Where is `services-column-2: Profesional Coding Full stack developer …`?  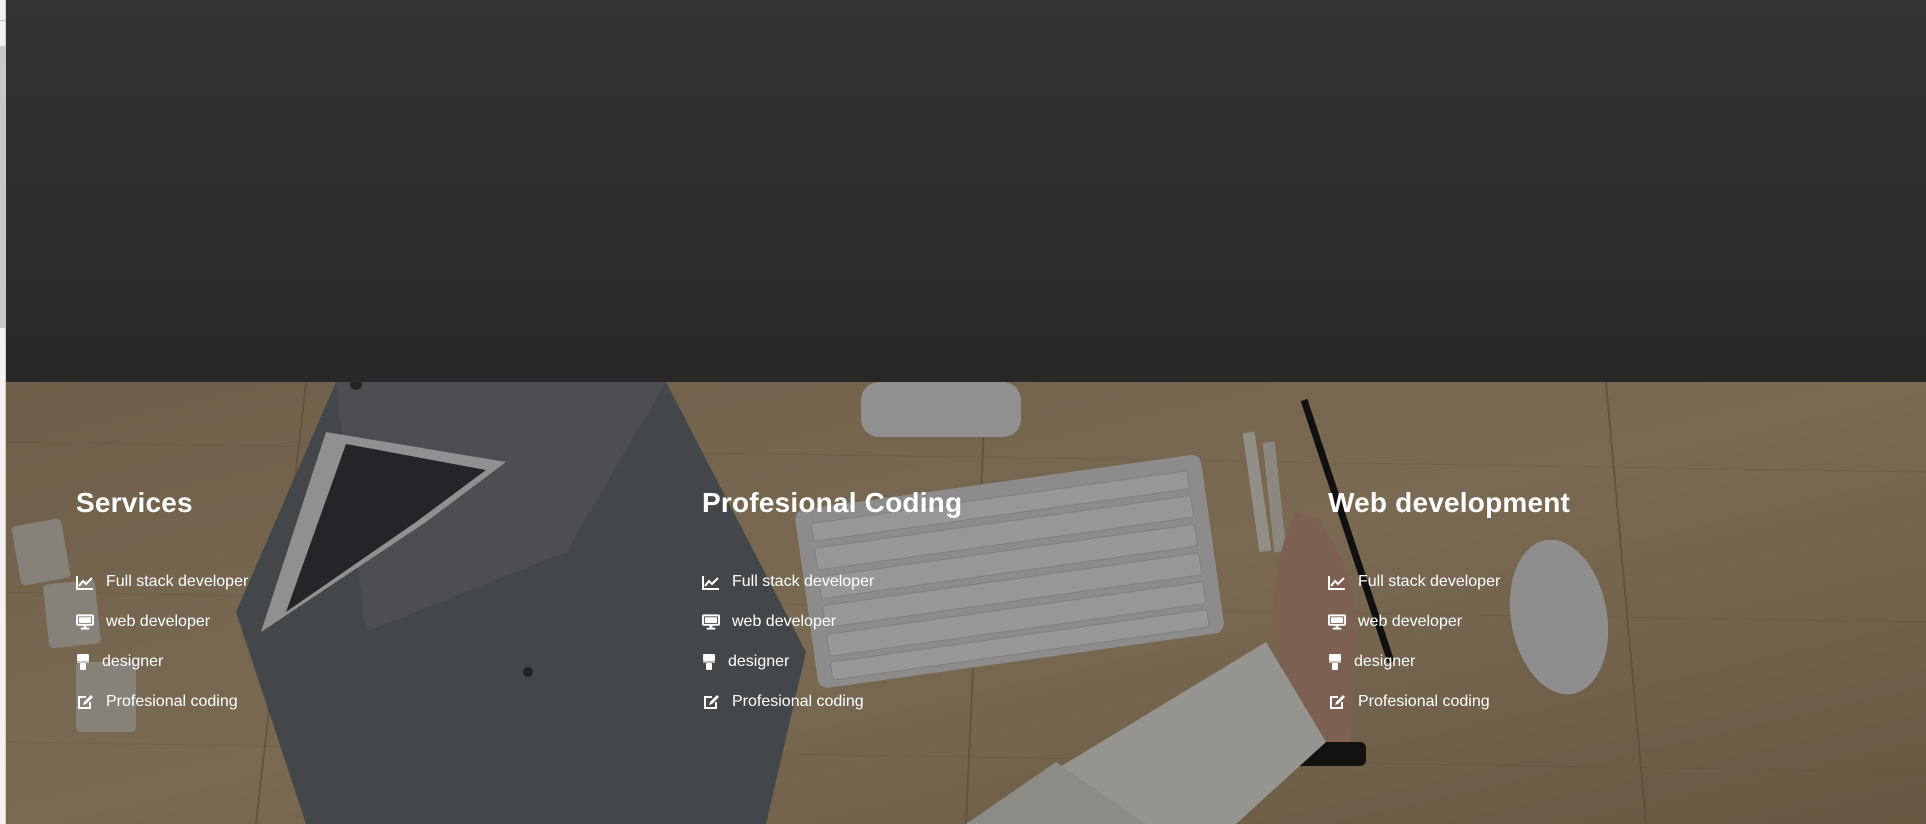 services-column-2: Profesional Coding Full stack developer … is located at coordinates (982, 604).